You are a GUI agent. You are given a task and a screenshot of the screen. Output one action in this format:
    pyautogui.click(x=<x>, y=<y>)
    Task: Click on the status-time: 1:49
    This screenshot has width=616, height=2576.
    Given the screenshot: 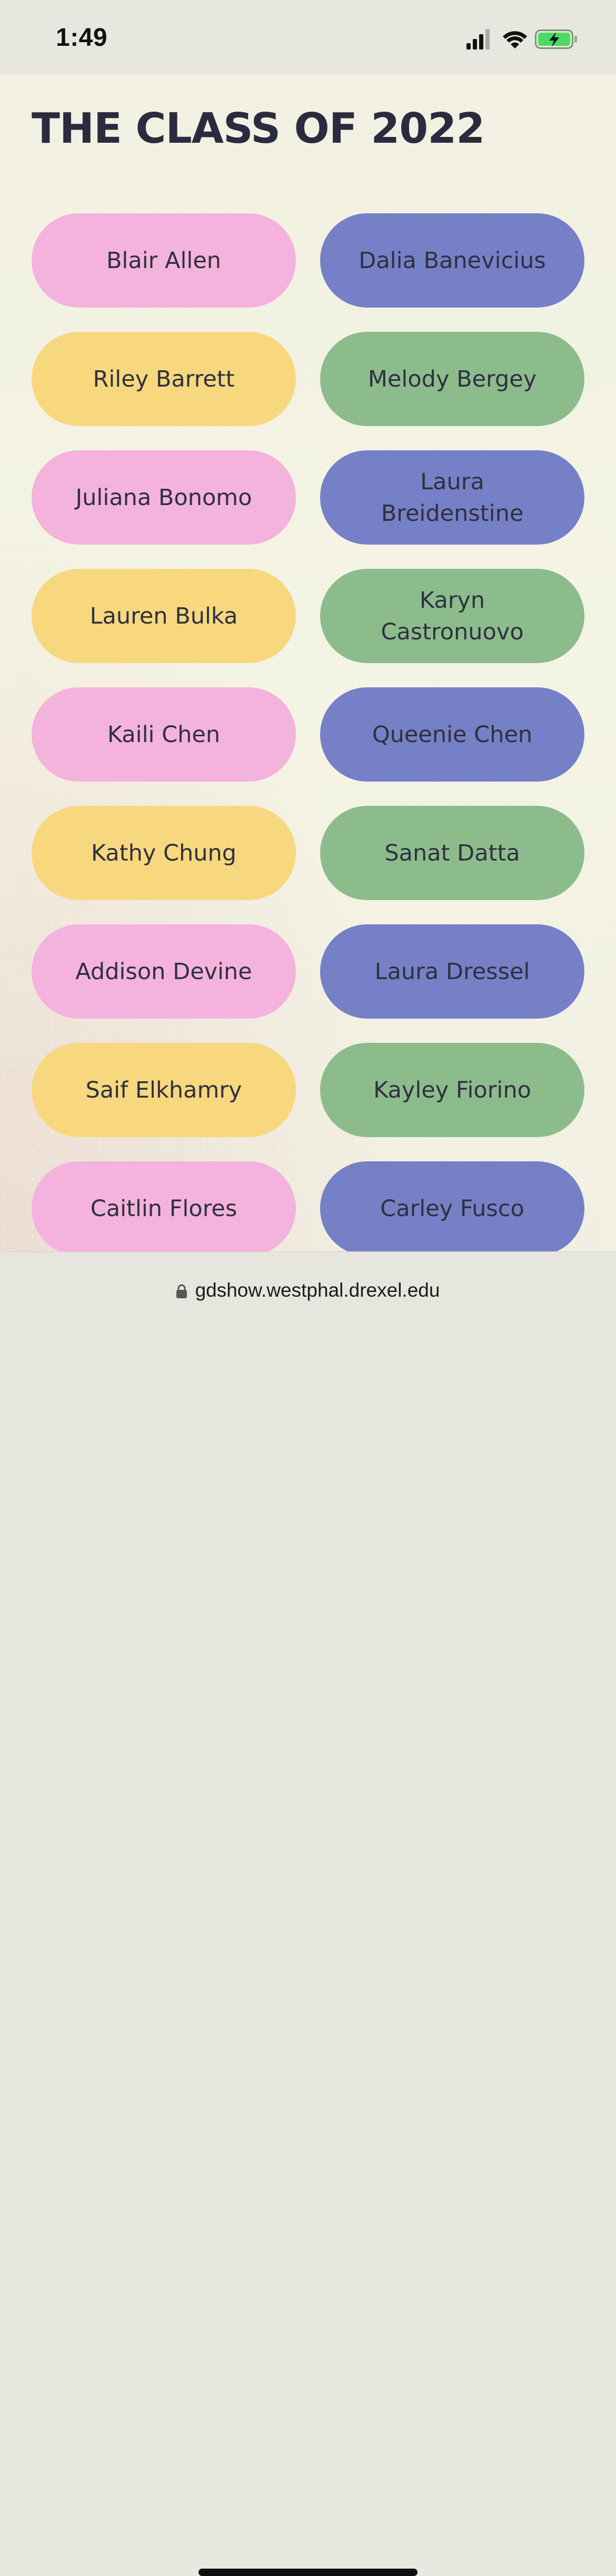 What is the action you would take?
    pyautogui.click(x=82, y=38)
    